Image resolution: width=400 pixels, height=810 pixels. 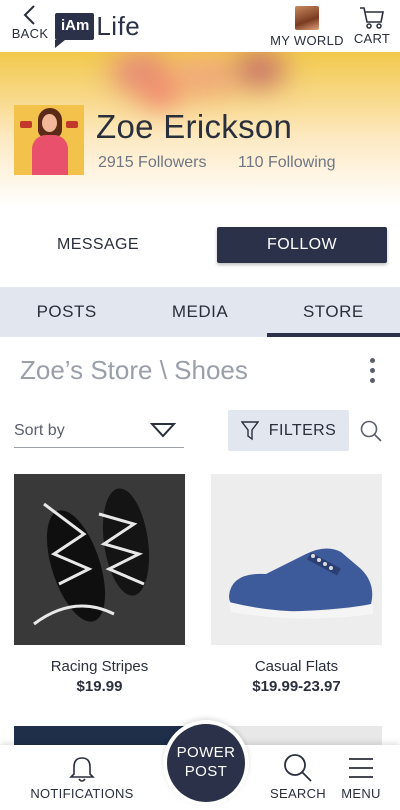 I want to click on my-world-avatar, so click(x=307, y=18).